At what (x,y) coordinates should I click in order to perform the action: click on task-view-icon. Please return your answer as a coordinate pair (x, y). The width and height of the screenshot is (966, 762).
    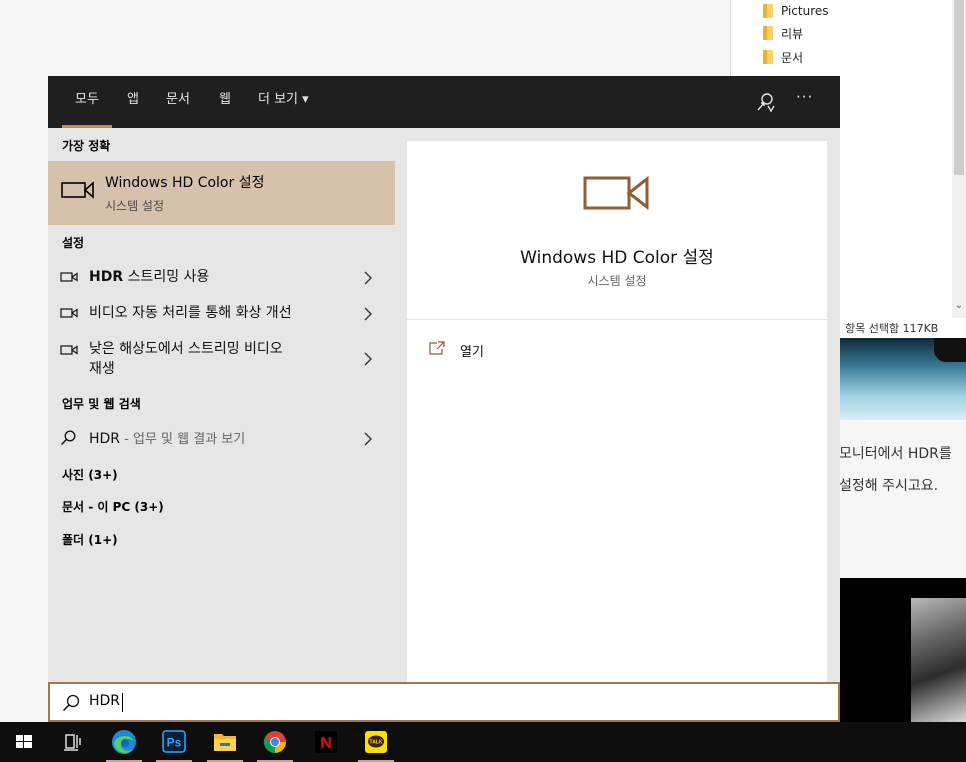
    Looking at the image, I should click on (72, 742).